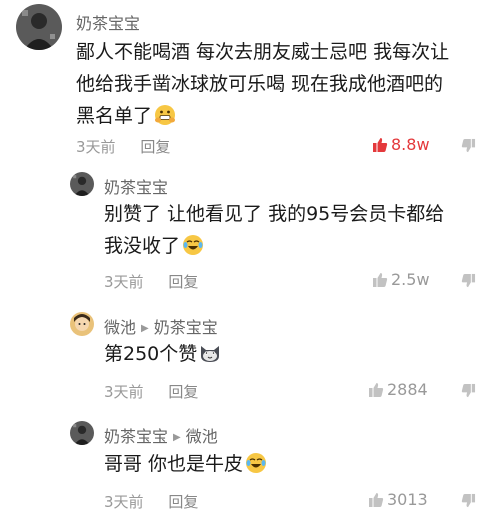 The width and height of the screenshot is (500, 521). I want to click on comment-line: 他给我手凿冰球放可乐喝 现在我成他酒吧的, so click(260, 84).